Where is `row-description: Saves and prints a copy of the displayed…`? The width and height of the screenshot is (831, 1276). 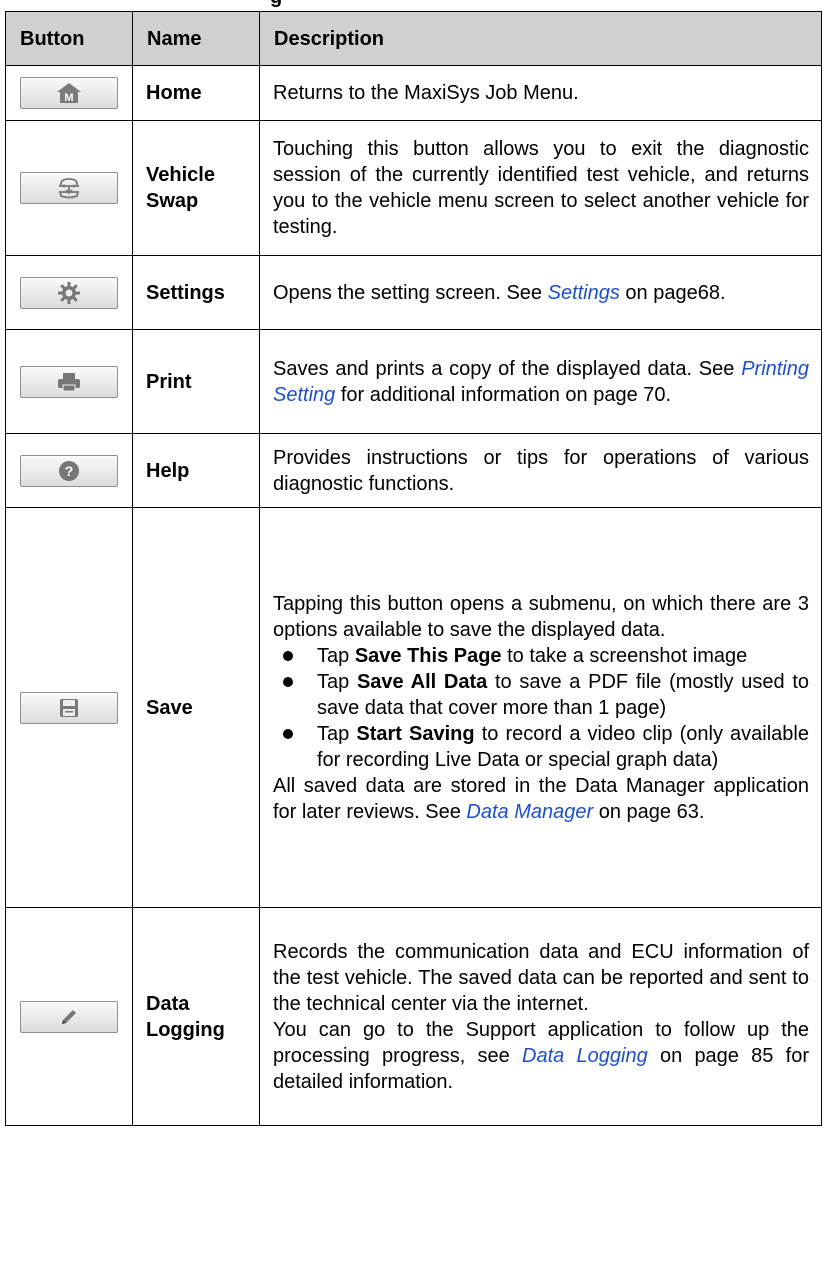
row-description: Saves and prints a copy of the displayed… is located at coordinates (540, 381).